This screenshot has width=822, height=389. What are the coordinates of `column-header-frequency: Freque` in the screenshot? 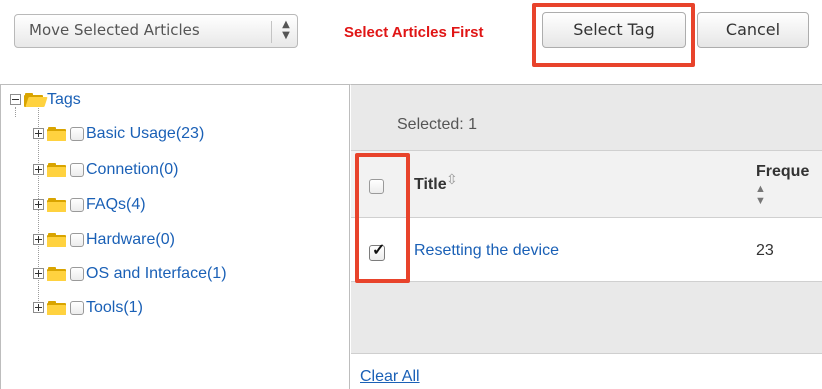 It's located at (782, 172).